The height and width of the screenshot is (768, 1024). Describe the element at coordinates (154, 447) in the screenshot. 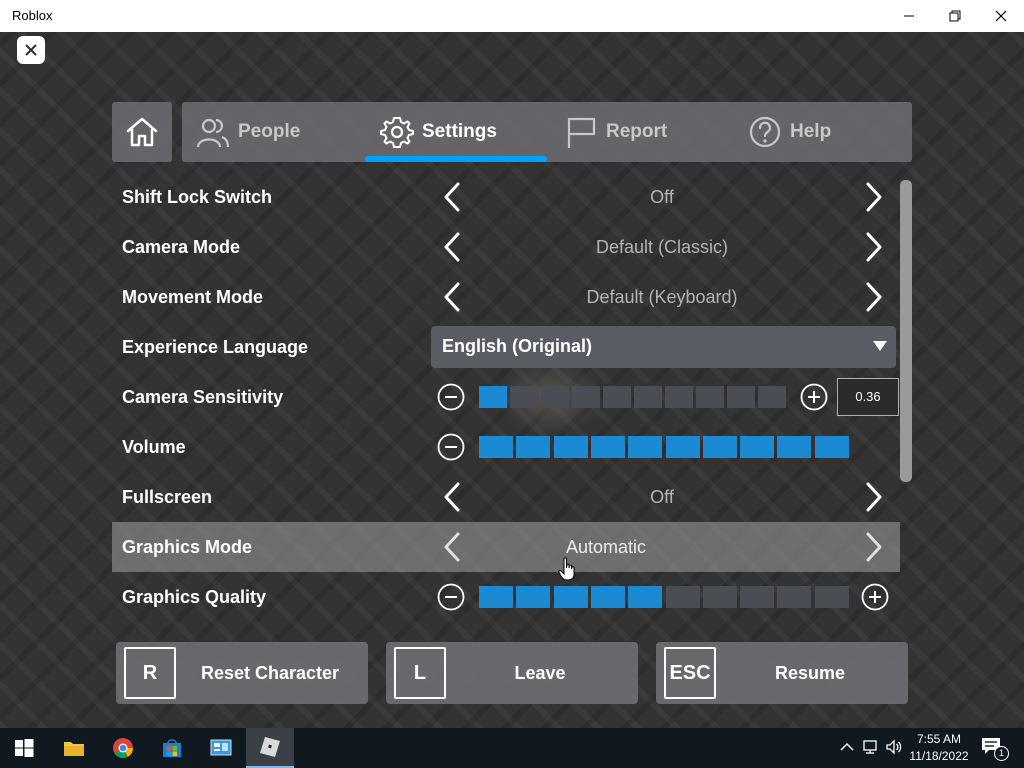

I see `setting-label: Volume` at that location.